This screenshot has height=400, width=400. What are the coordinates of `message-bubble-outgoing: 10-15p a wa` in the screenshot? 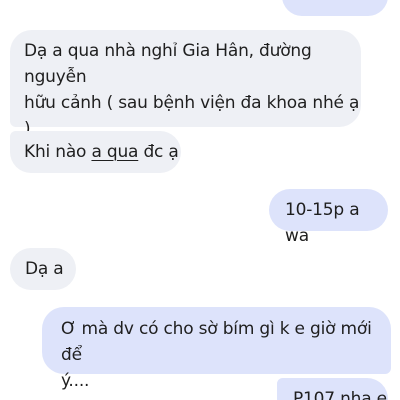 It's located at (328, 217).